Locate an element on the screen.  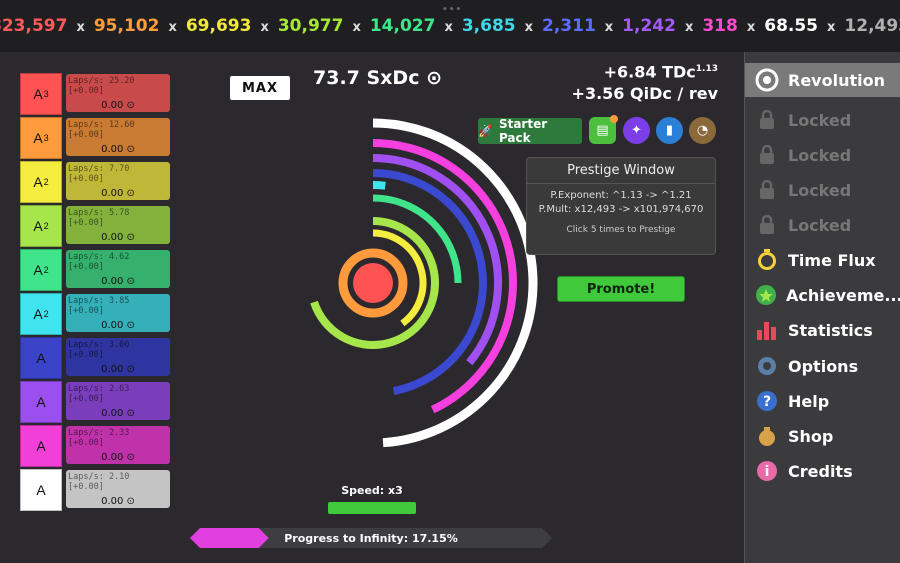
sparkle-icon: ✦ is located at coordinates (636, 130).